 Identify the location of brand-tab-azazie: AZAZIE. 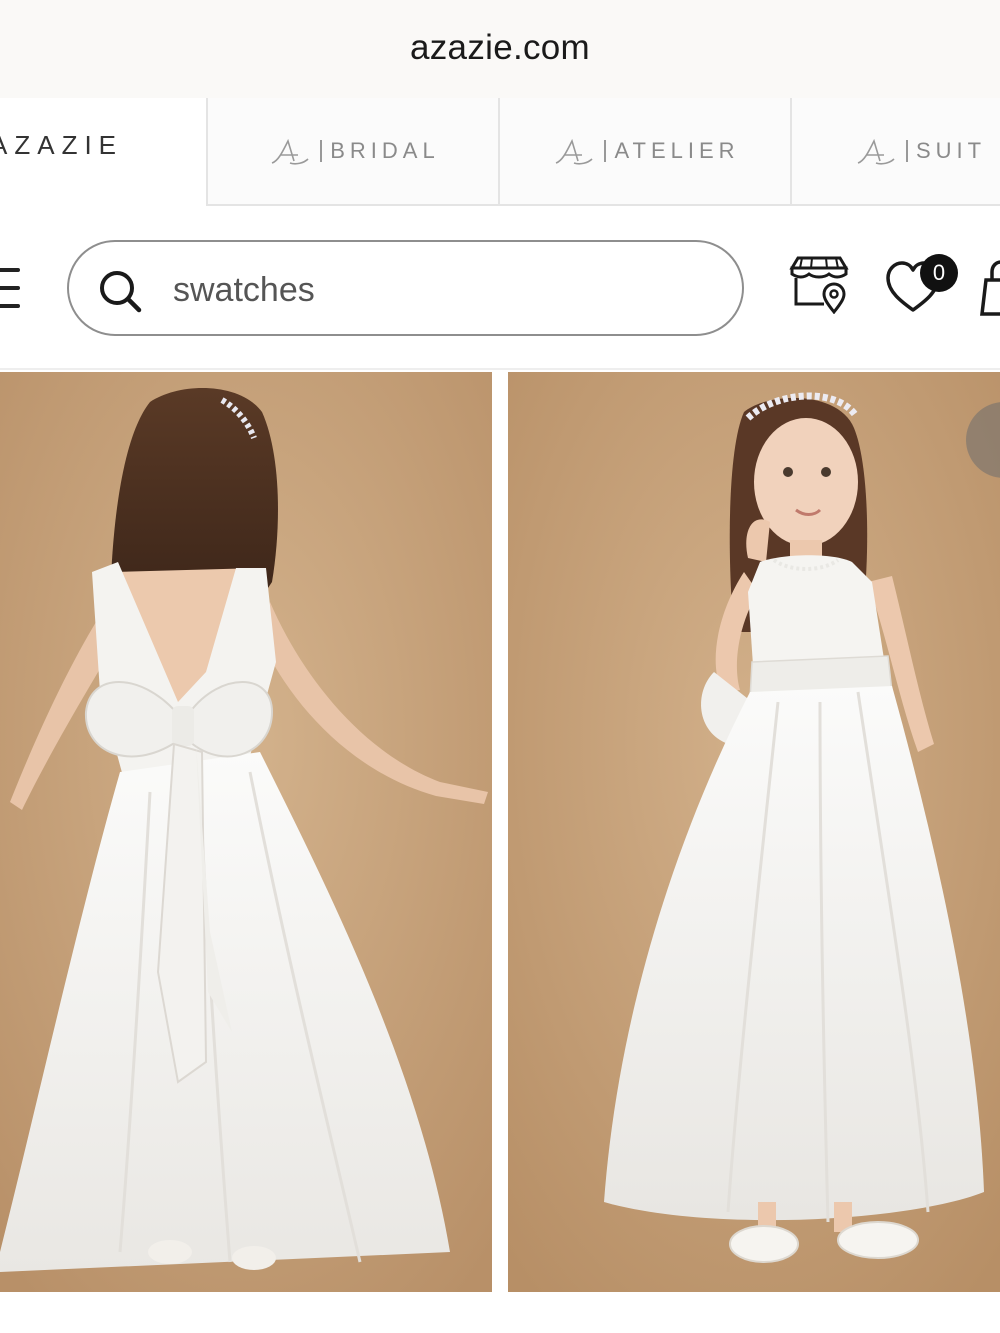
(61, 145).